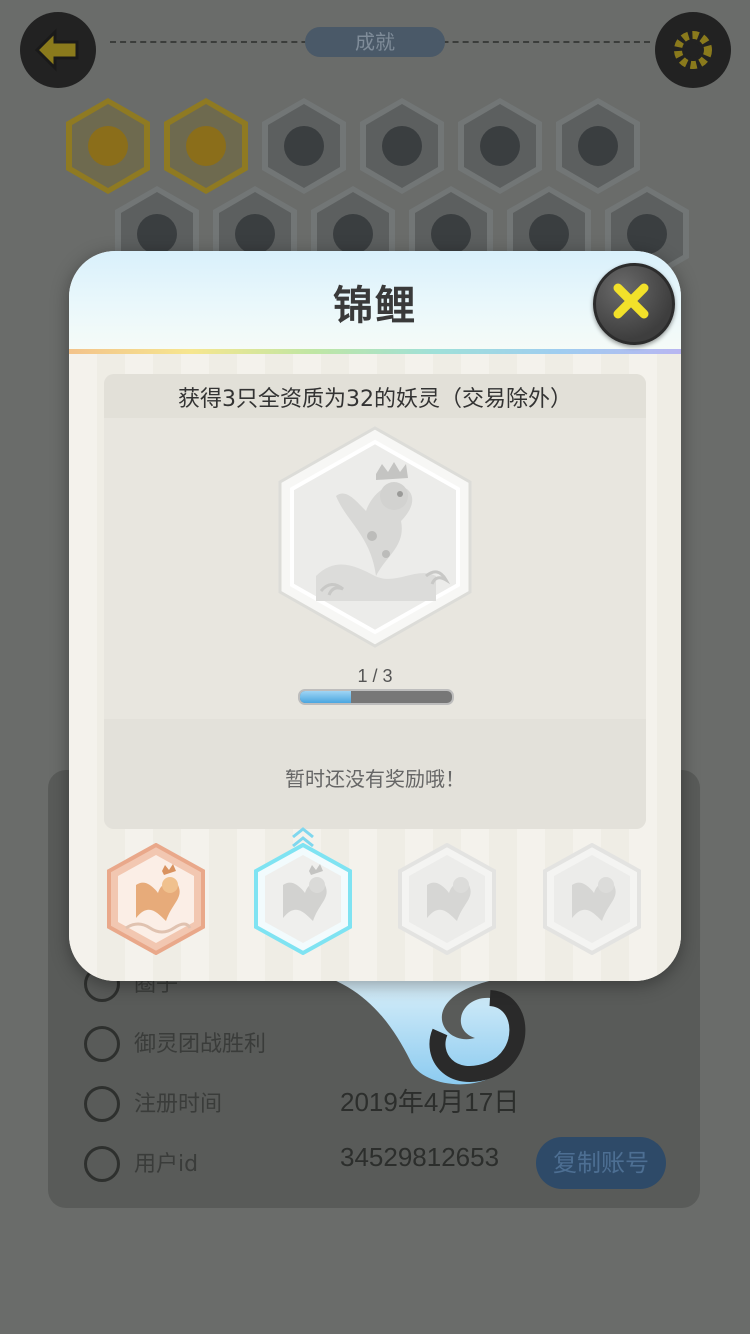 Image resolution: width=750 pixels, height=1334 pixels. I want to click on figure-icon, so click(102, 1044).